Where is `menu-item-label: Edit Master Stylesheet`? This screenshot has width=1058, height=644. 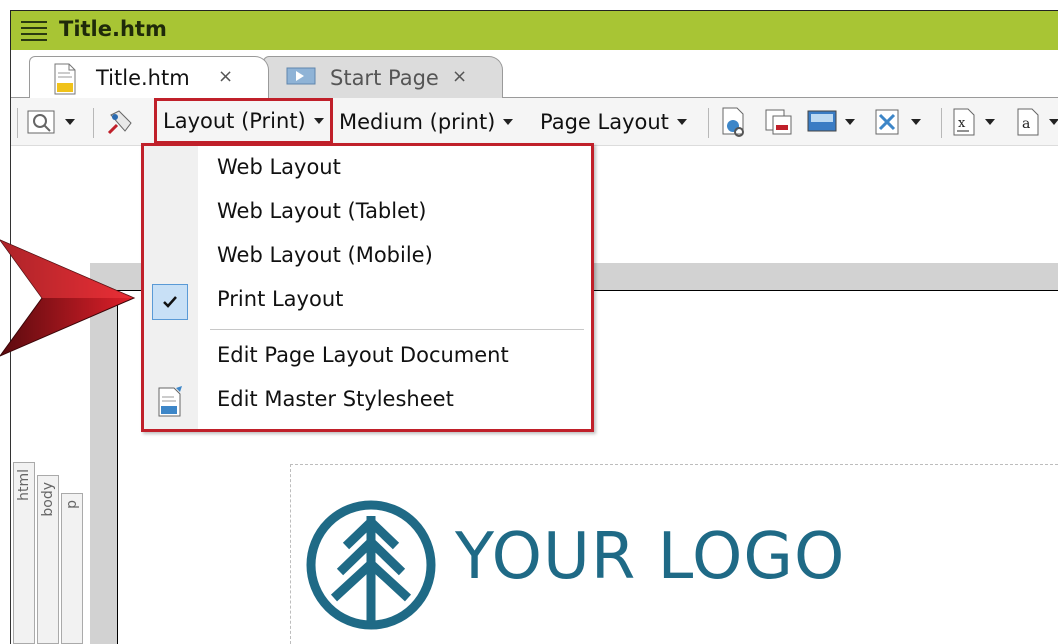
menu-item-label: Edit Master Stylesheet is located at coordinates (335, 399).